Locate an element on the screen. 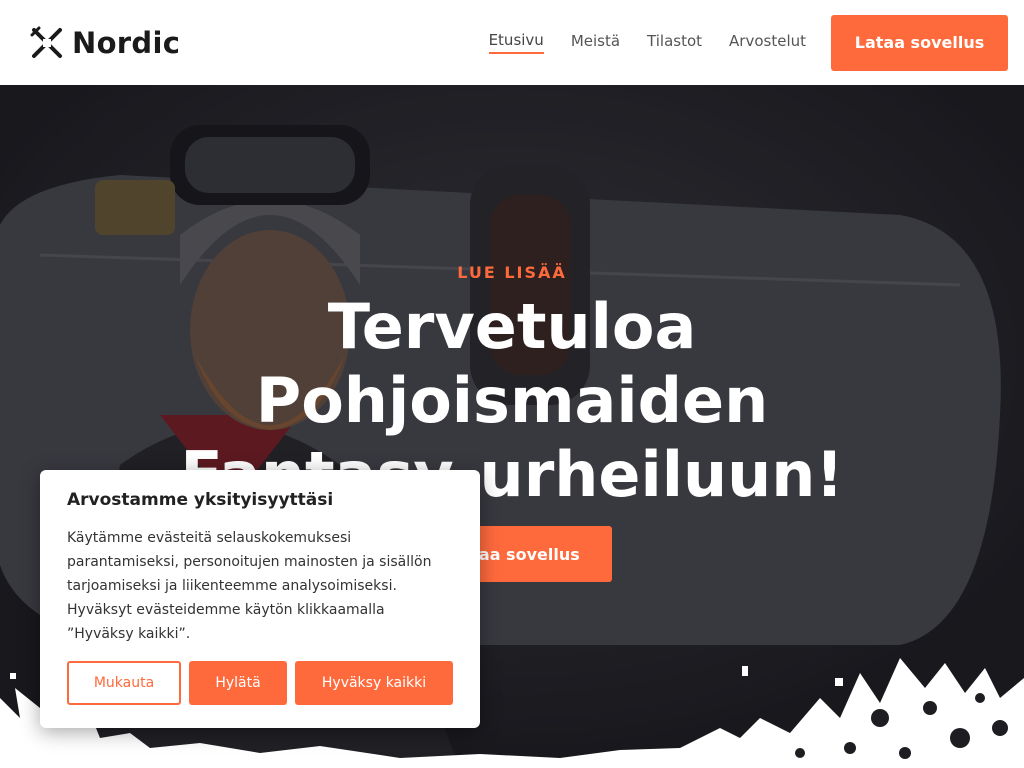 This screenshot has height=768, width=1024. hero-headline-line: Tervetuloa is located at coordinates (512, 326).